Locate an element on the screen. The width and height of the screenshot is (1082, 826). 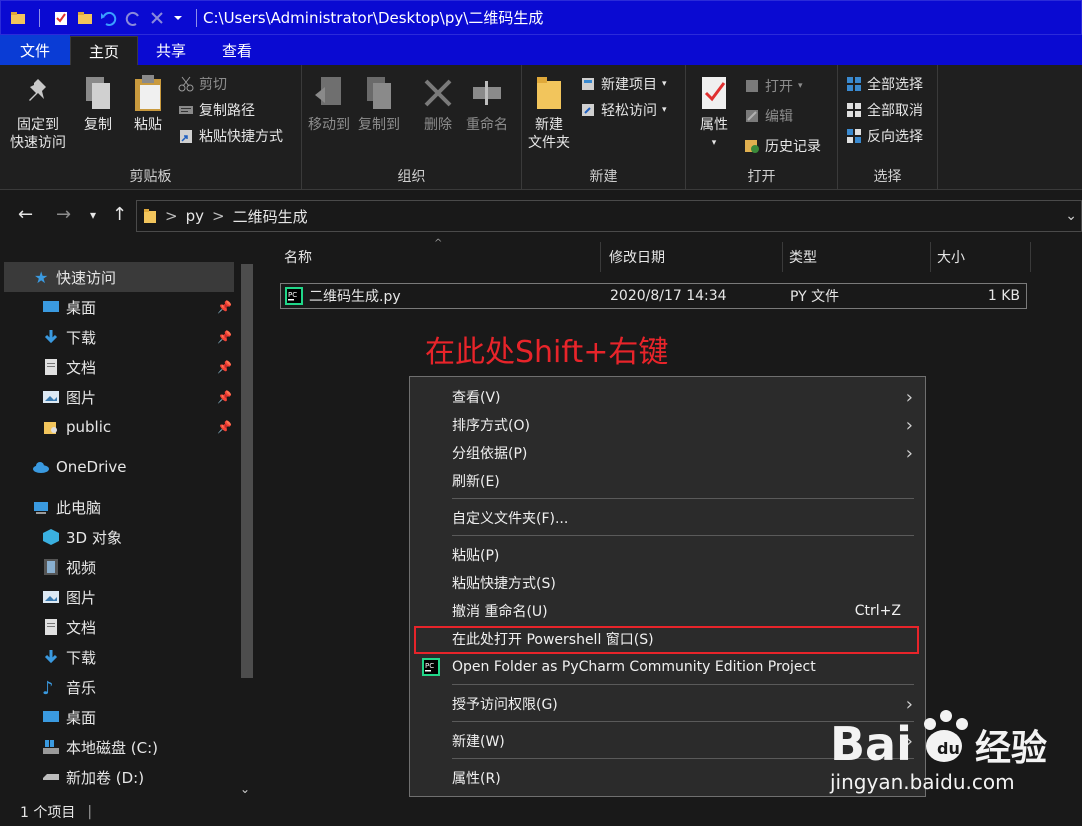
up-arrow-icon: ↑ is located at coordinates (119, 214).